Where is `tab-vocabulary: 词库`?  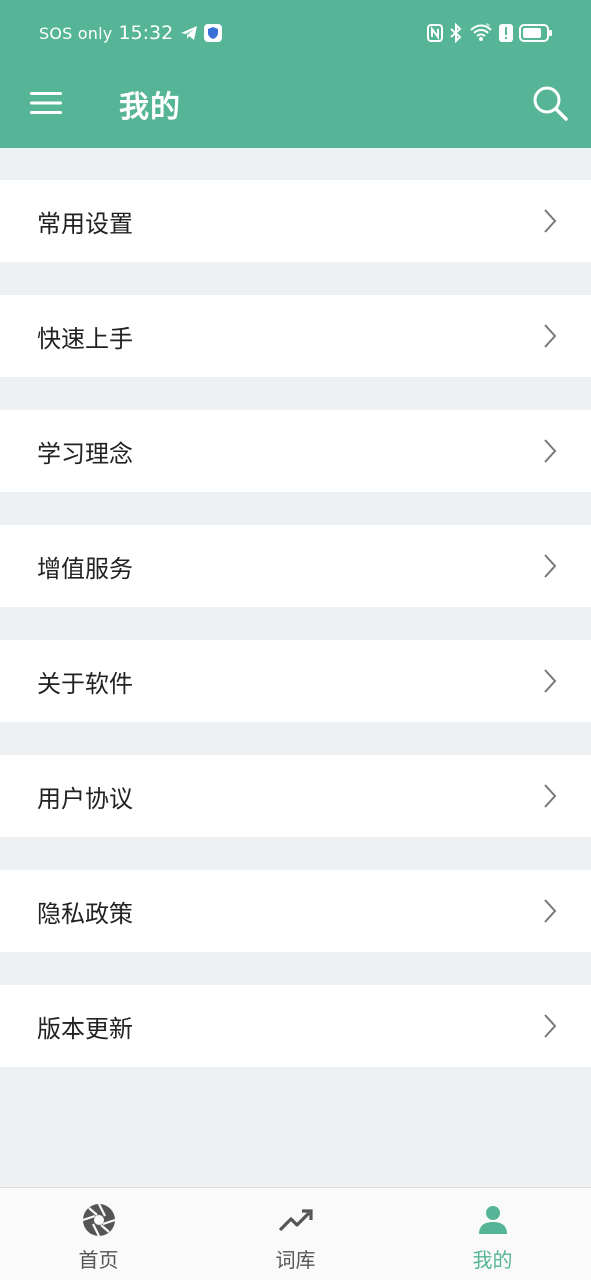 tab-vocabulary: 词库 is located at coordinates (295, 1234).